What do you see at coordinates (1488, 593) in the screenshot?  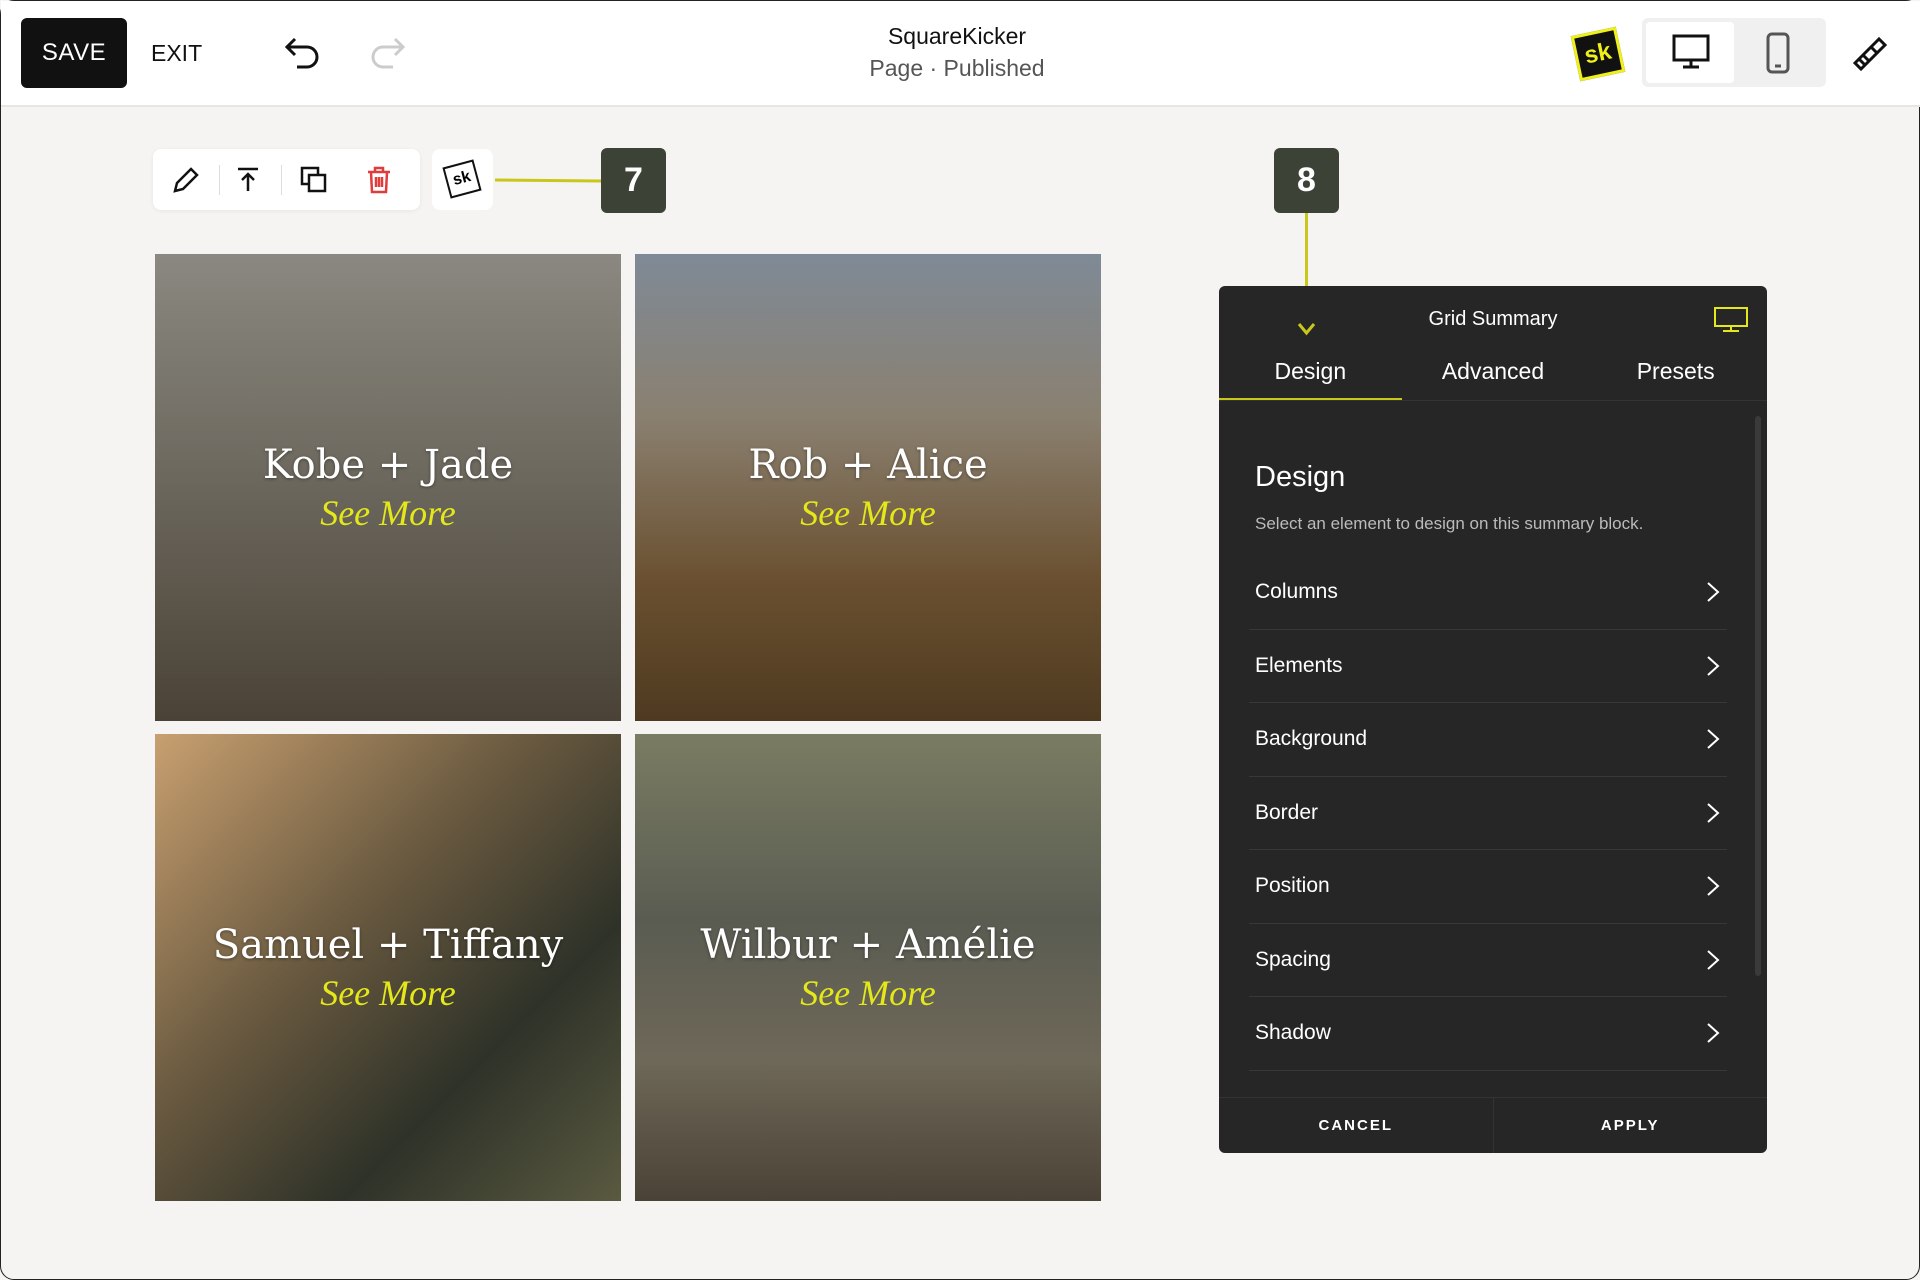 I see `design-option-columns: Columns` at bounding box center [1488, 593].